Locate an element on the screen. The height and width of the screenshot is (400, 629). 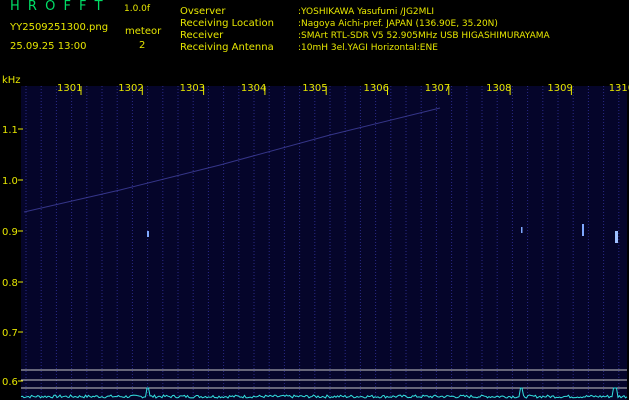
x-tick-label: 1301 is located at coordinates (69, 88).